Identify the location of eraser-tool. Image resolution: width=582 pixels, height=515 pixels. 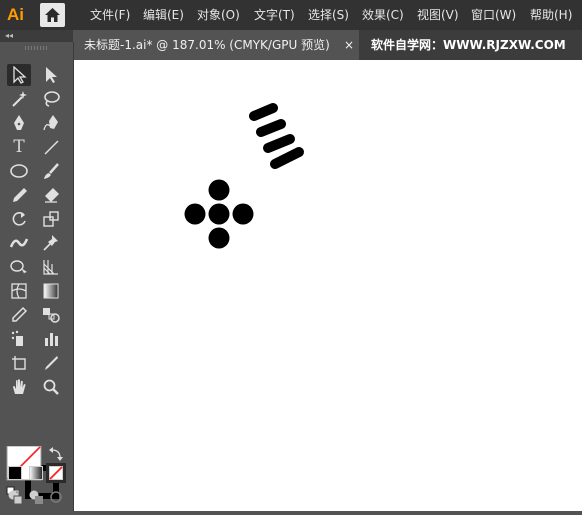
(51, 195).